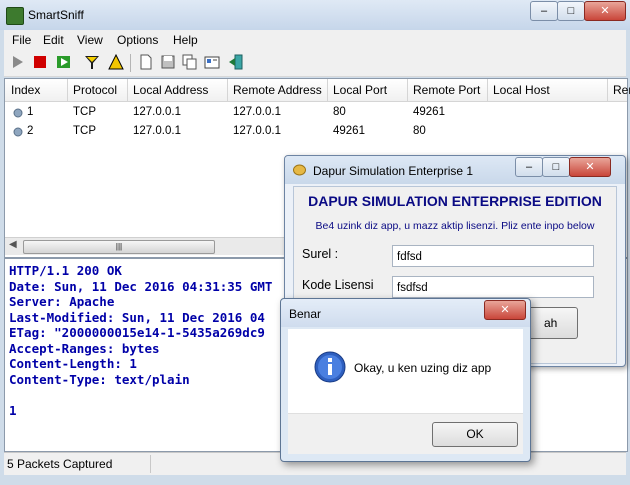 Image resolution: width=630 pixels, height=485 pixels. Describe the element at coordinates (521, 90) in the screenshot. I see `col-local-host: Local Host` at that location.